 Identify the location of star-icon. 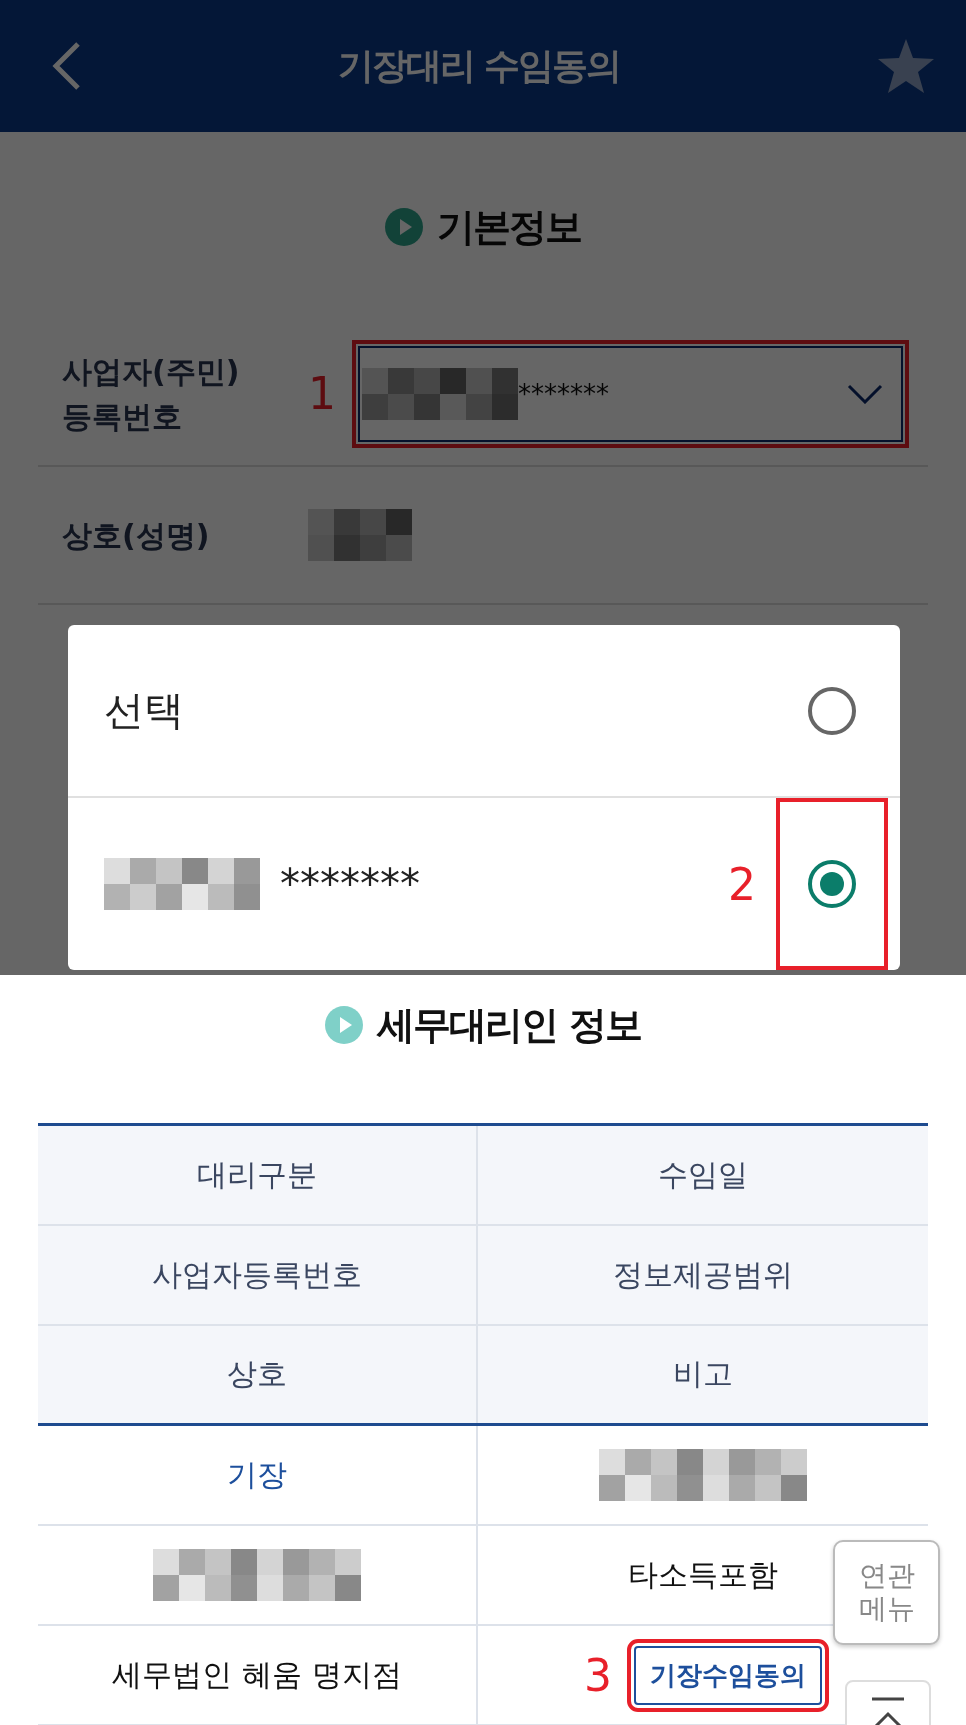
(906, 66).